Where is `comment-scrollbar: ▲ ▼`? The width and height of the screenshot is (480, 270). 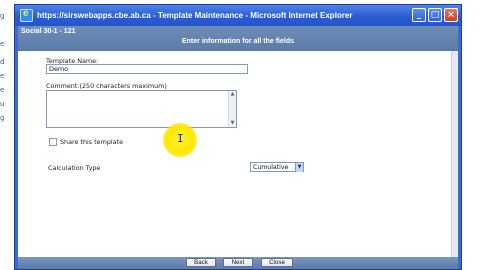
comment-scrollbar: ▲ ▼ is located at coordinates (232, 109).